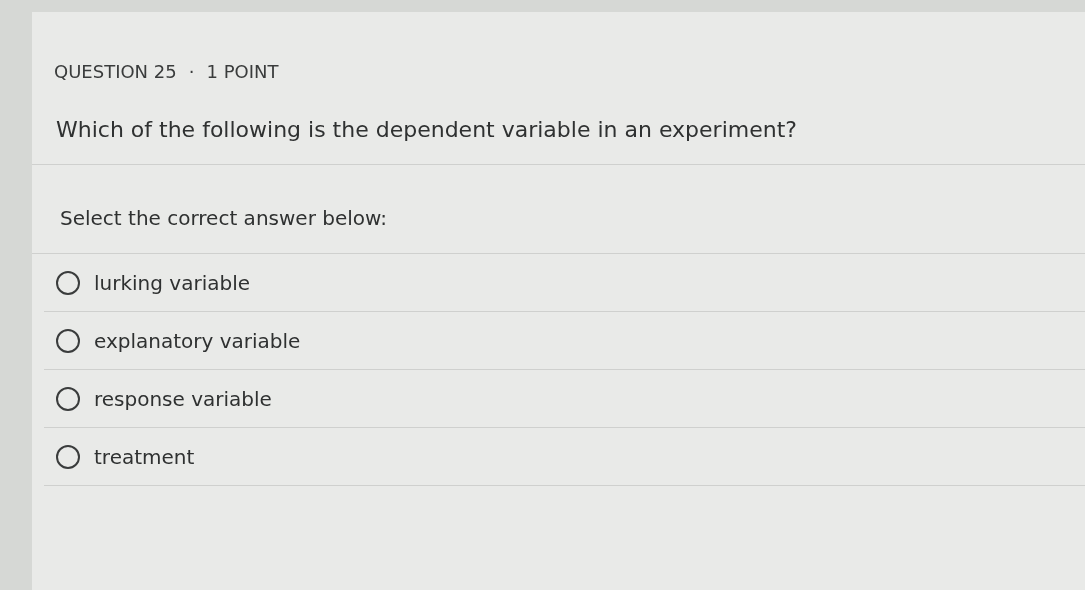 The image size is (1085, 590). Describe the element at coordinates (426, 129) in the screenshot. I see `question-text: Which of the following is the dependent variable in an experiment?` at that location.